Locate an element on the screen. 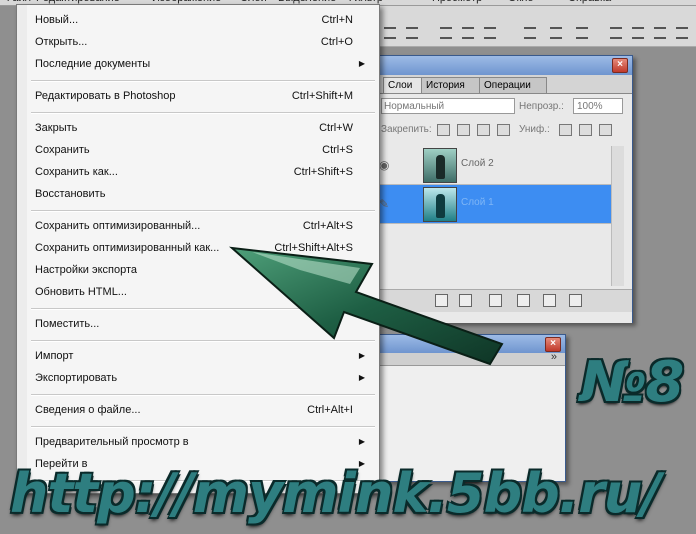 The height and width of the screenshot is (534, 696). eye-icon: ◉ is located at coordinates (384, 165).